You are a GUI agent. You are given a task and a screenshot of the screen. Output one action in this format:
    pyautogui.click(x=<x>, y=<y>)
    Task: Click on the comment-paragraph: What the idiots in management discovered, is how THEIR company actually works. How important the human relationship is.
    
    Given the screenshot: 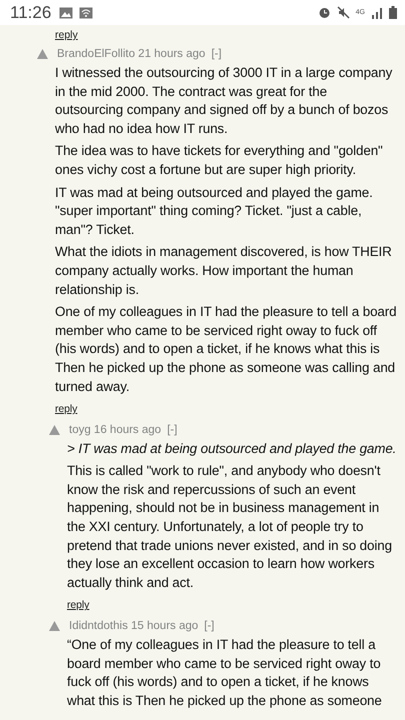 What is the action you would take?
    pyautogui.click(x=224, y=271)
    